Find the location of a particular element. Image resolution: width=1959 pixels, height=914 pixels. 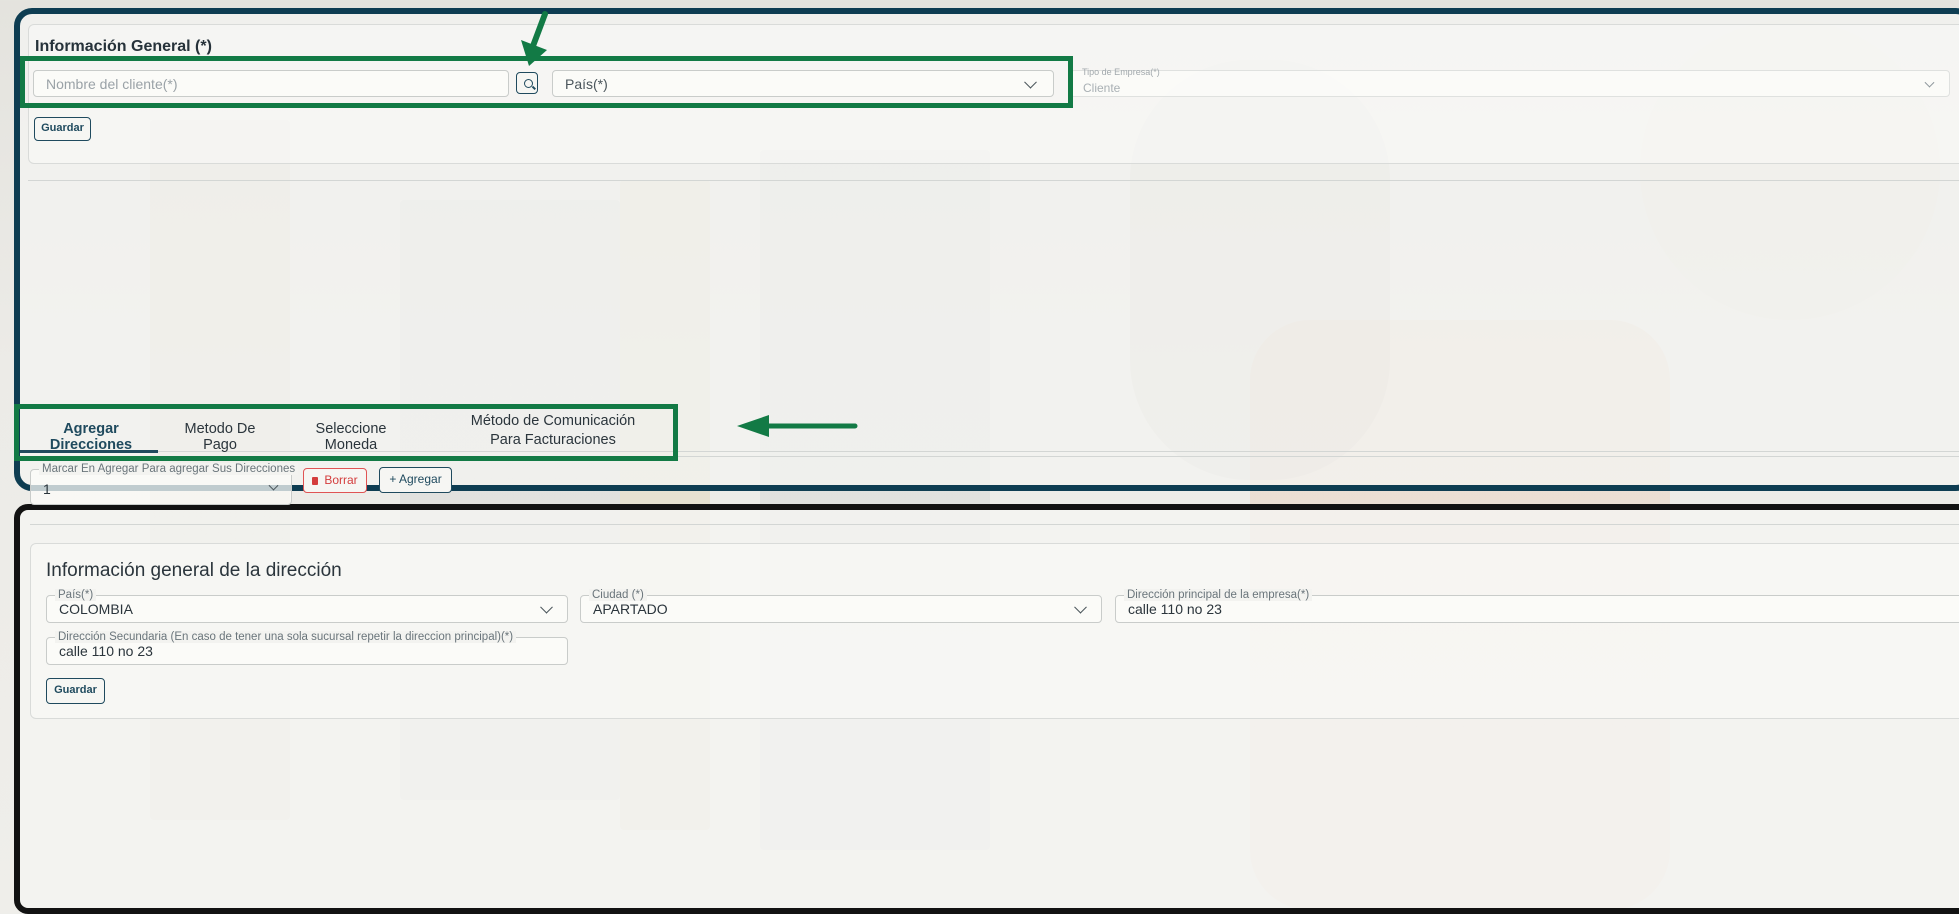

address-country-label: País(*) is located at coordinates (76, 595).